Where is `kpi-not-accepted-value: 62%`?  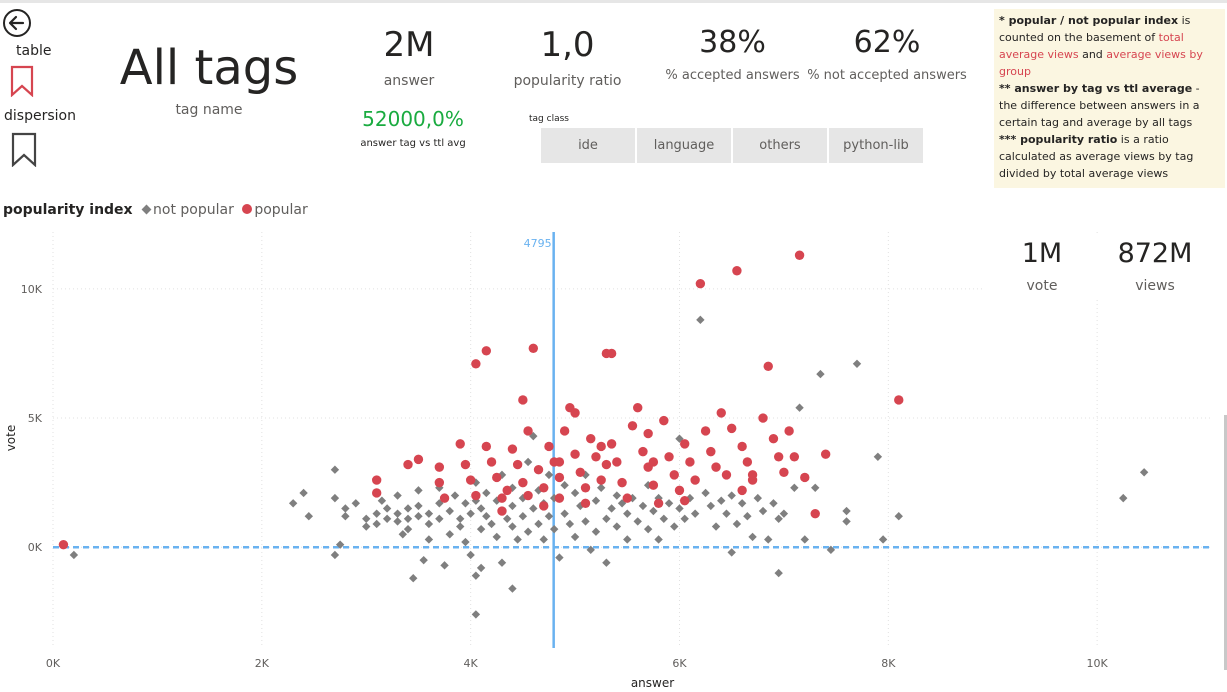
kpi-not-accepted-value: 62% is located at coordinates (887, 42).